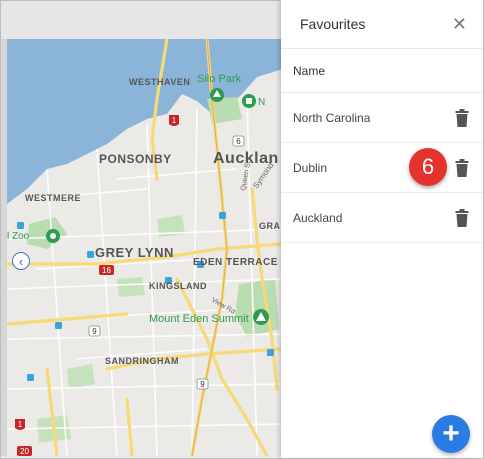 The image size is (484, 459). I want to click on mount-eden-pin-icon, so click(261, 317).